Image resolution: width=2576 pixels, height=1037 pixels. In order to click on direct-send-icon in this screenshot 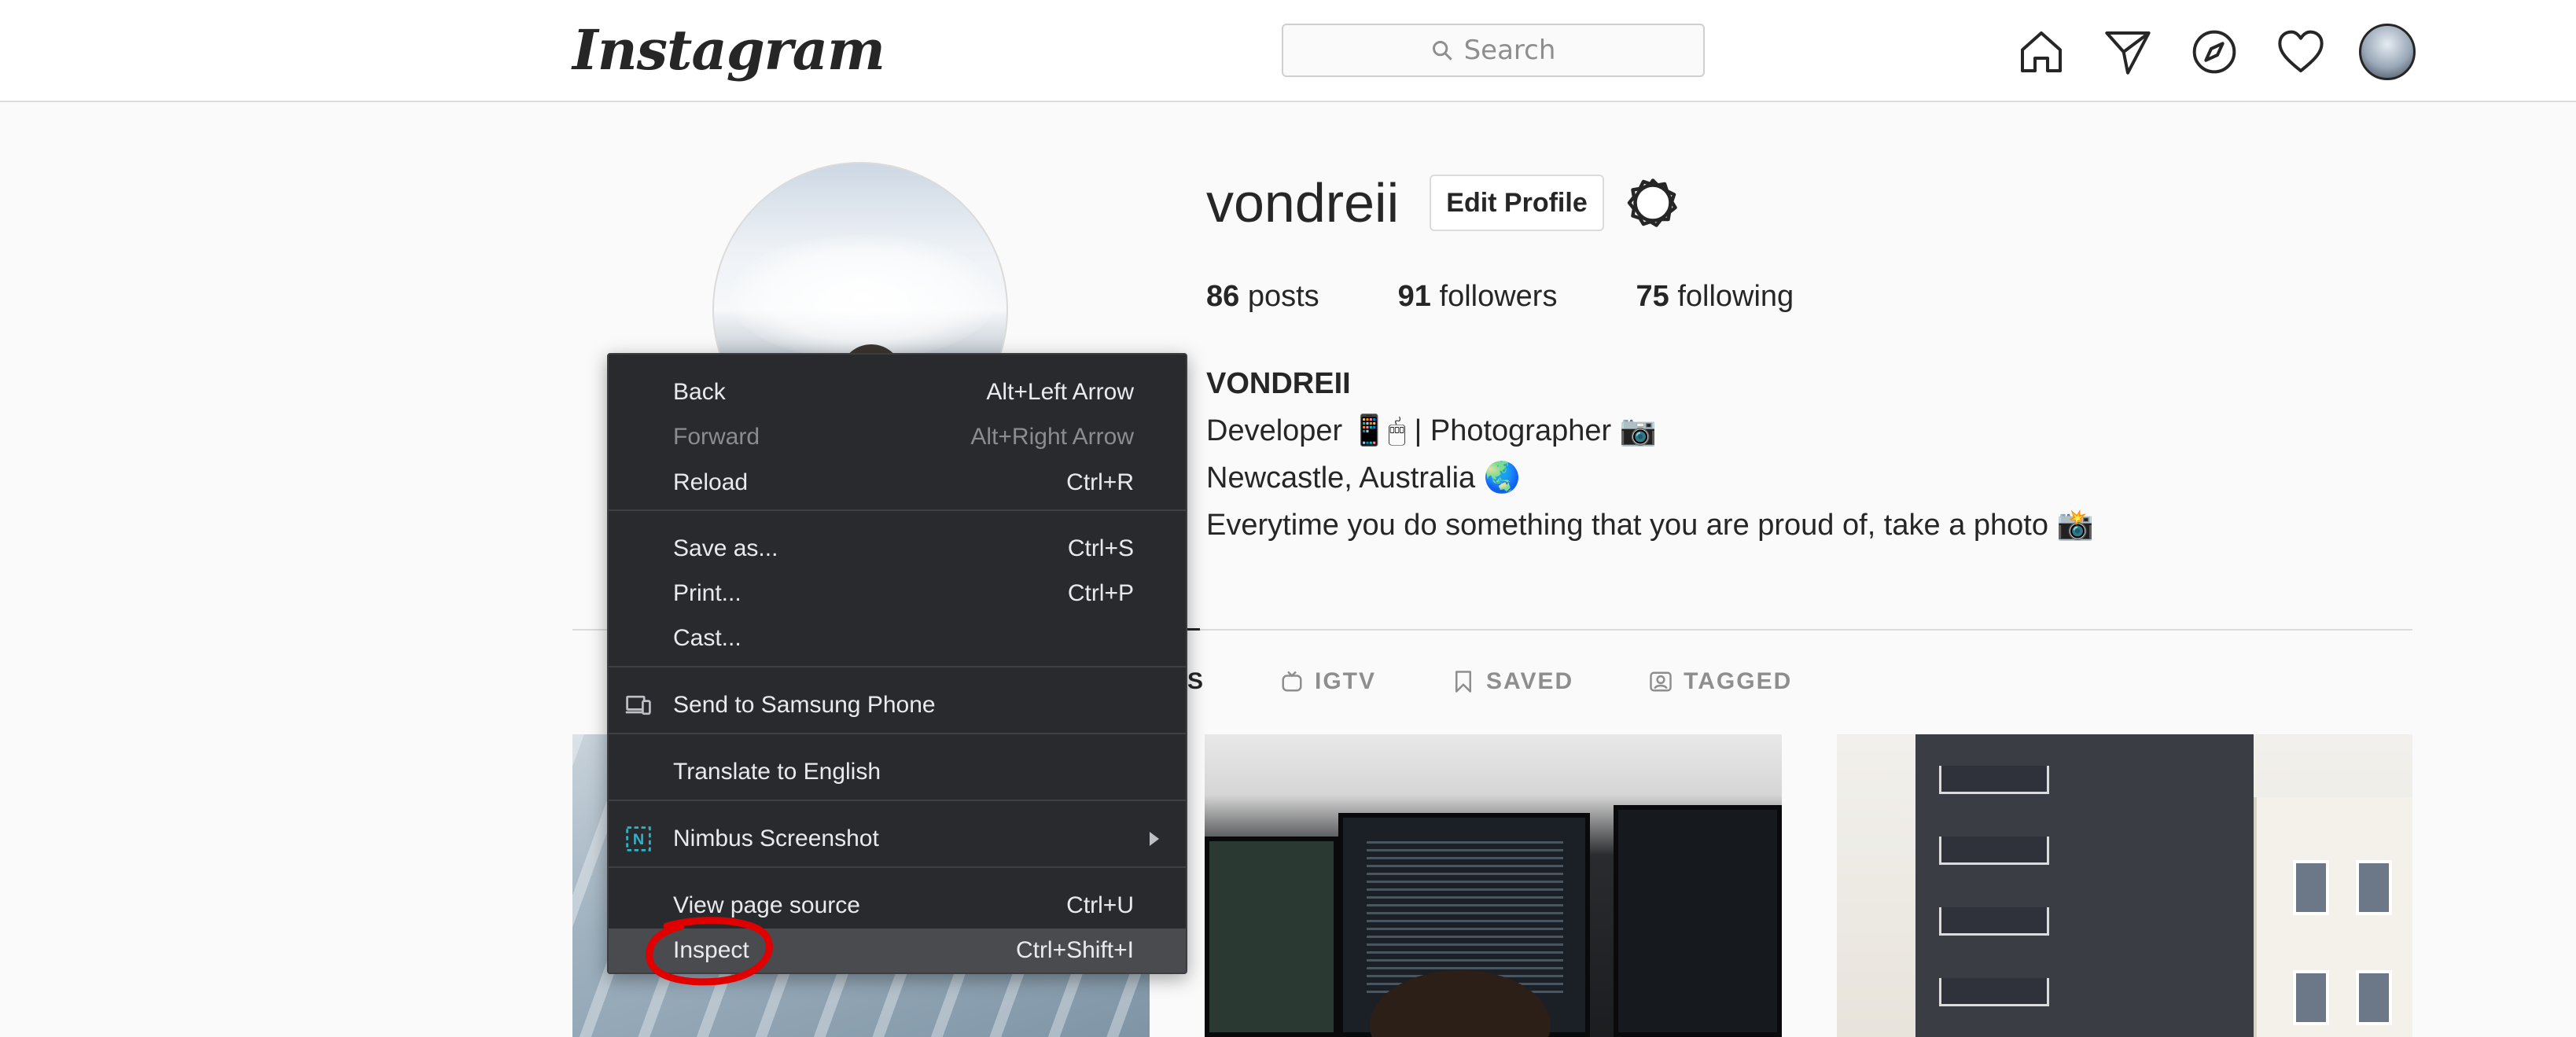, I will do `click(2127, 52)`.